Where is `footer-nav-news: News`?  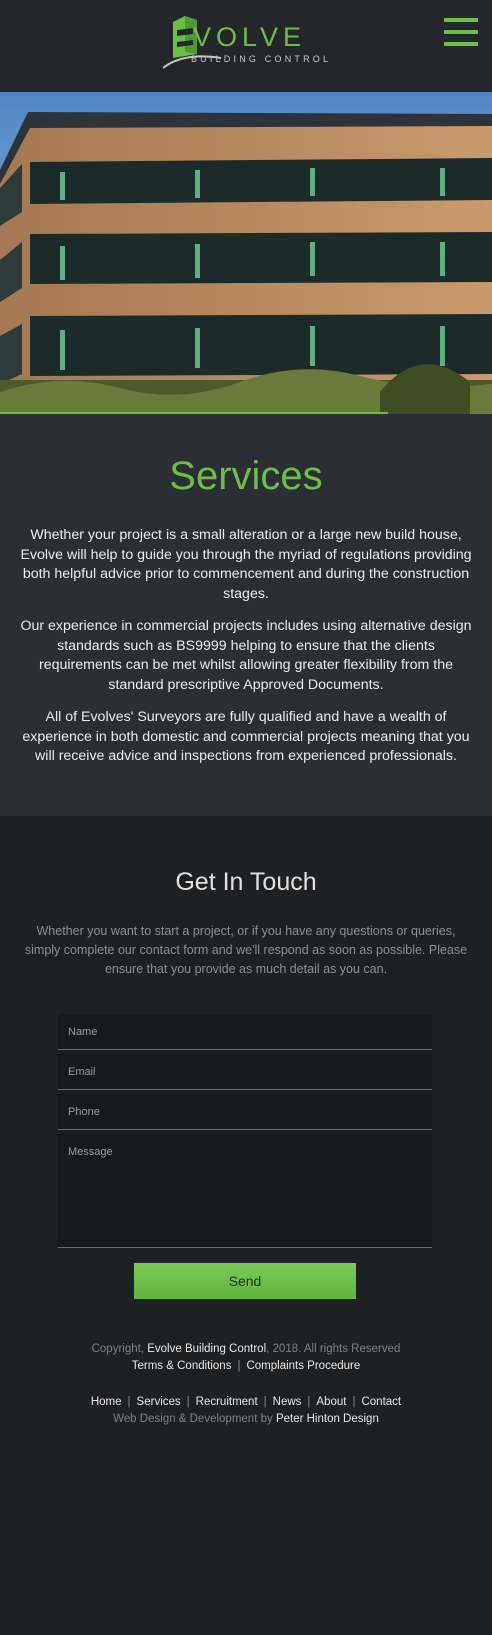
footer-nav-news: News is located at coordinates (287, 1402).